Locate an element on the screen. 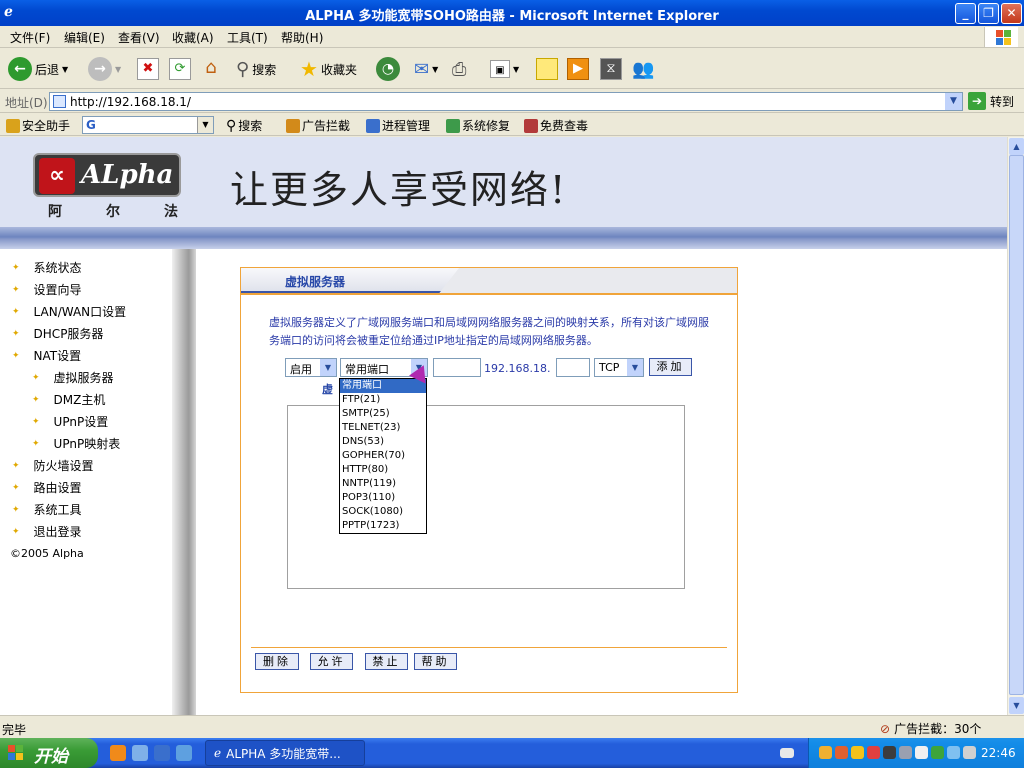  allow-button: 允许 is located at coordinates (331, 661).